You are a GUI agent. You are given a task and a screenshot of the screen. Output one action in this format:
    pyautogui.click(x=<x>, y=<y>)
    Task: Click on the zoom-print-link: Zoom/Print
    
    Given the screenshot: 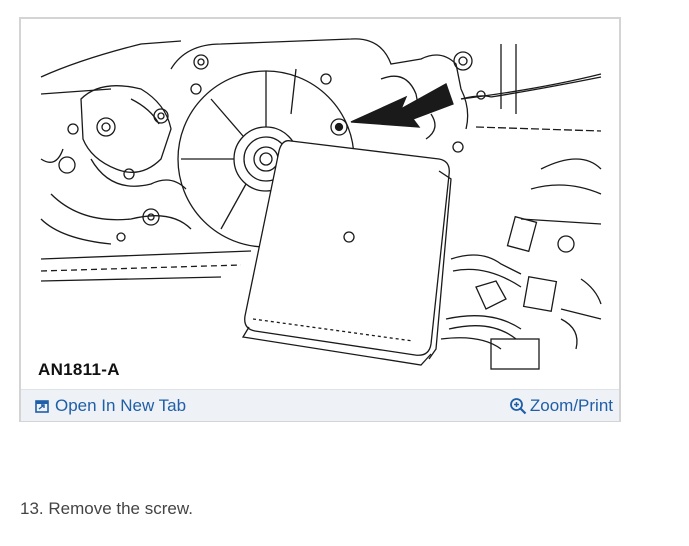 What is the action you would take?
    pyautogui.click(x=561, y=406)
    